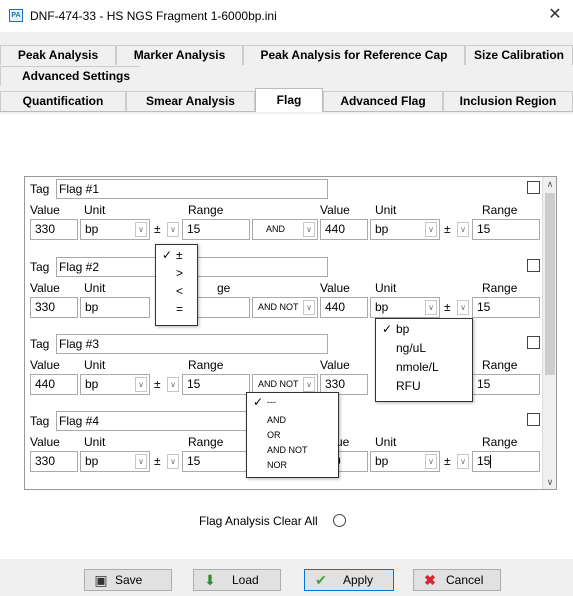 The width and height of the screenshot is (573, 596). I want to click on chevron-up-icon: ∧, so click(549, 184).